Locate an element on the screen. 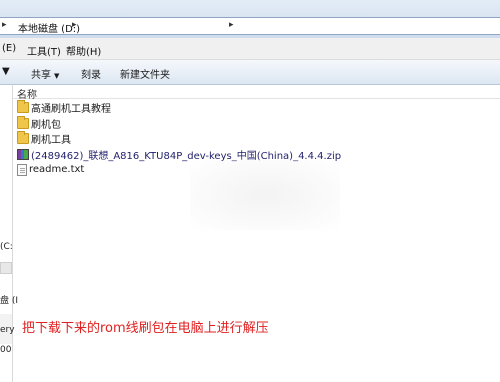  file-name: readme.txt is located at coordinates (57, 169).